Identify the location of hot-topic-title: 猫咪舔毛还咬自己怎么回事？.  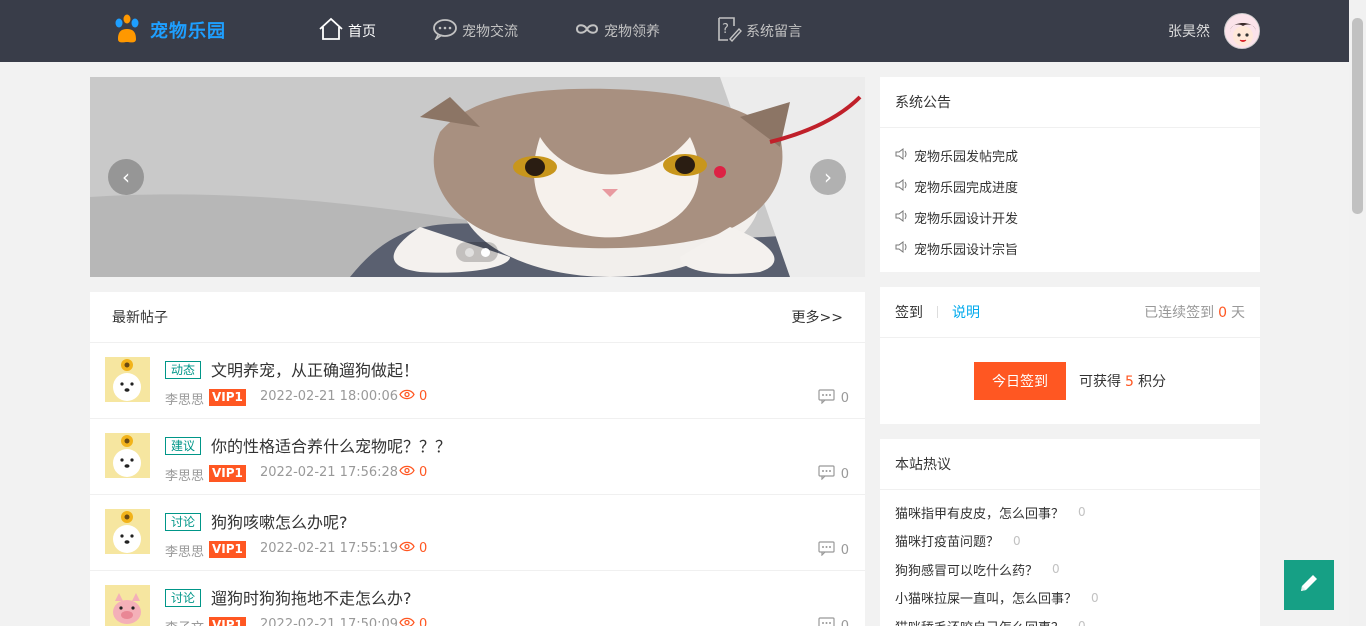
(979, 621).